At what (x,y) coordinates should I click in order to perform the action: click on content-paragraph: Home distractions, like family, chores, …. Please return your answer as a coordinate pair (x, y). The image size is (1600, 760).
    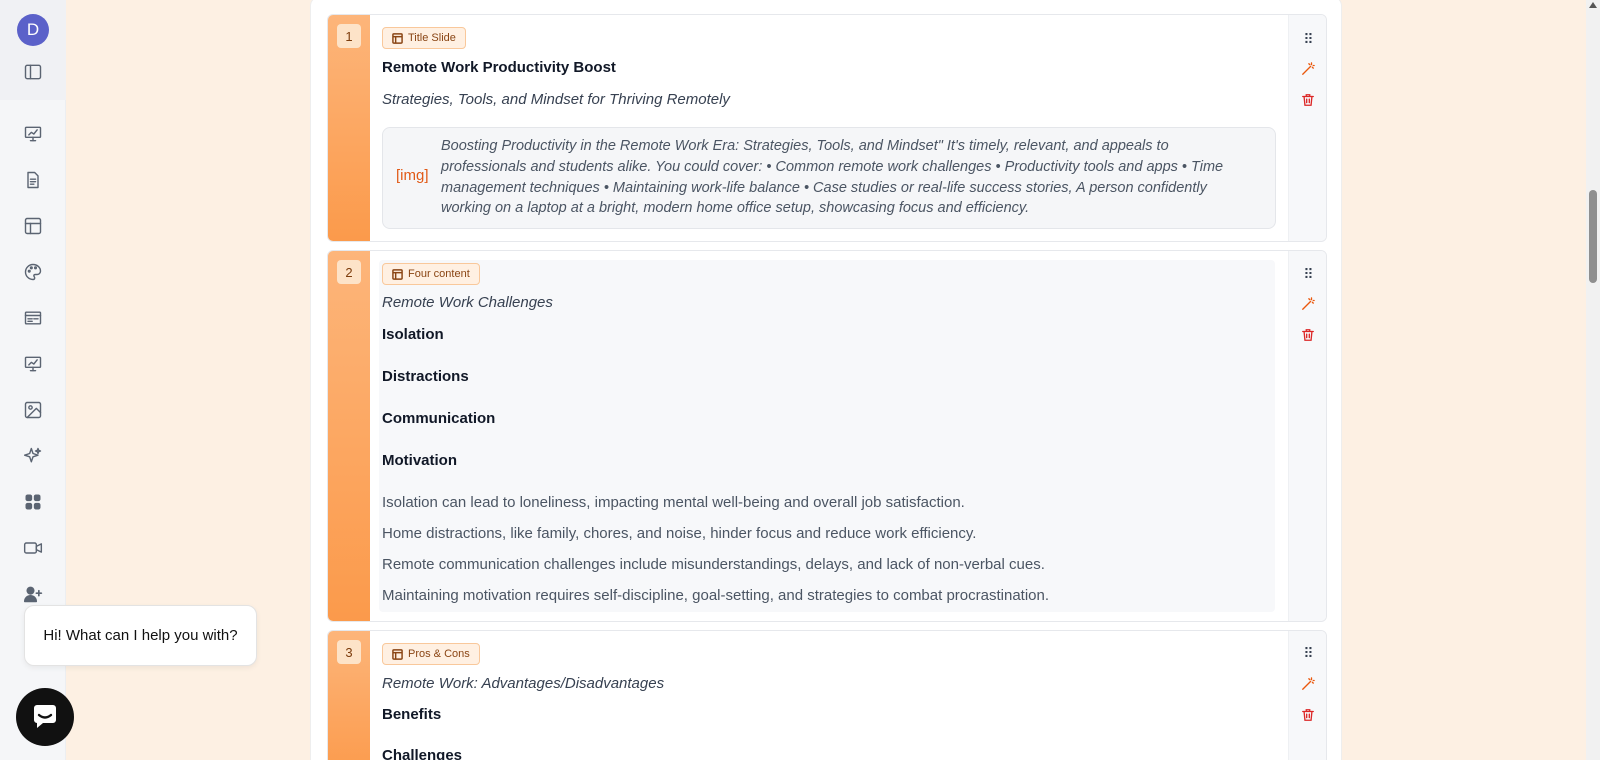
    Looking at the image, I should click on (679, 533).